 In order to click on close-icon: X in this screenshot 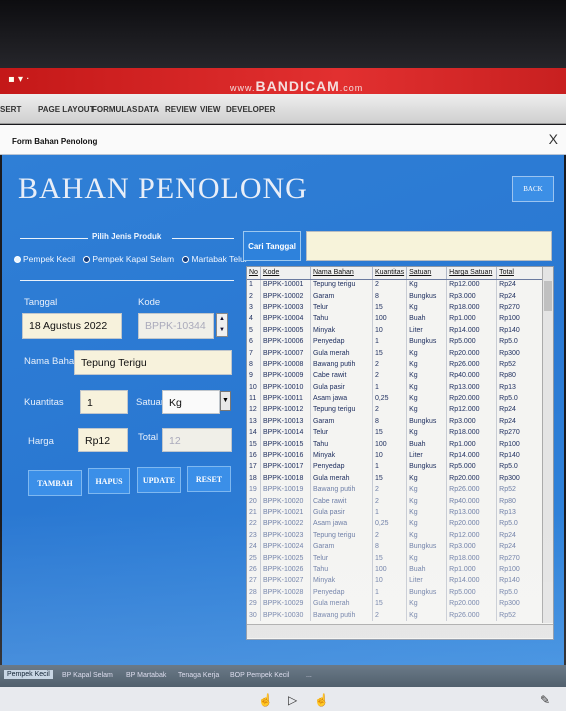, I will do `click(553, 139)`.